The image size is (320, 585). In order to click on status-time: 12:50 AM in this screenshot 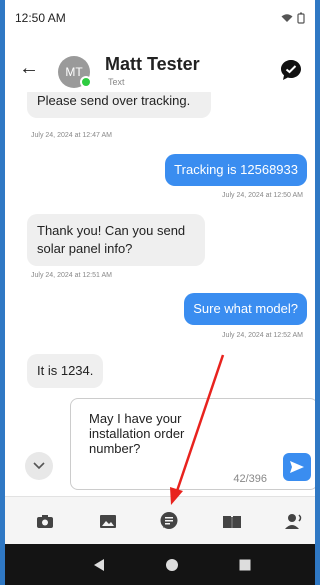, I will do `click(40, 18)`.